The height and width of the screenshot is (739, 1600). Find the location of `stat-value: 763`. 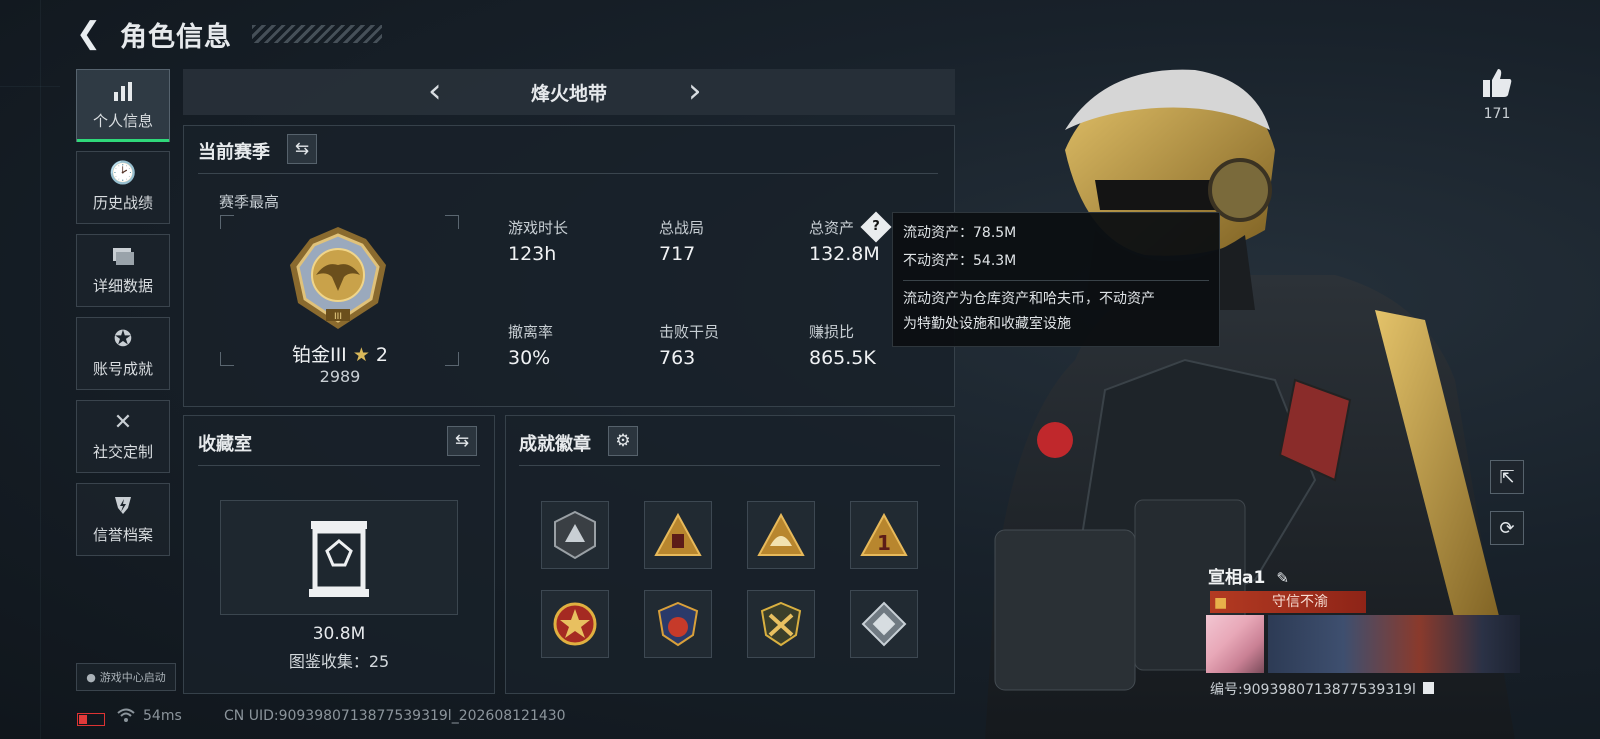

stat-value: 763 is located at coordinates (677, 358).